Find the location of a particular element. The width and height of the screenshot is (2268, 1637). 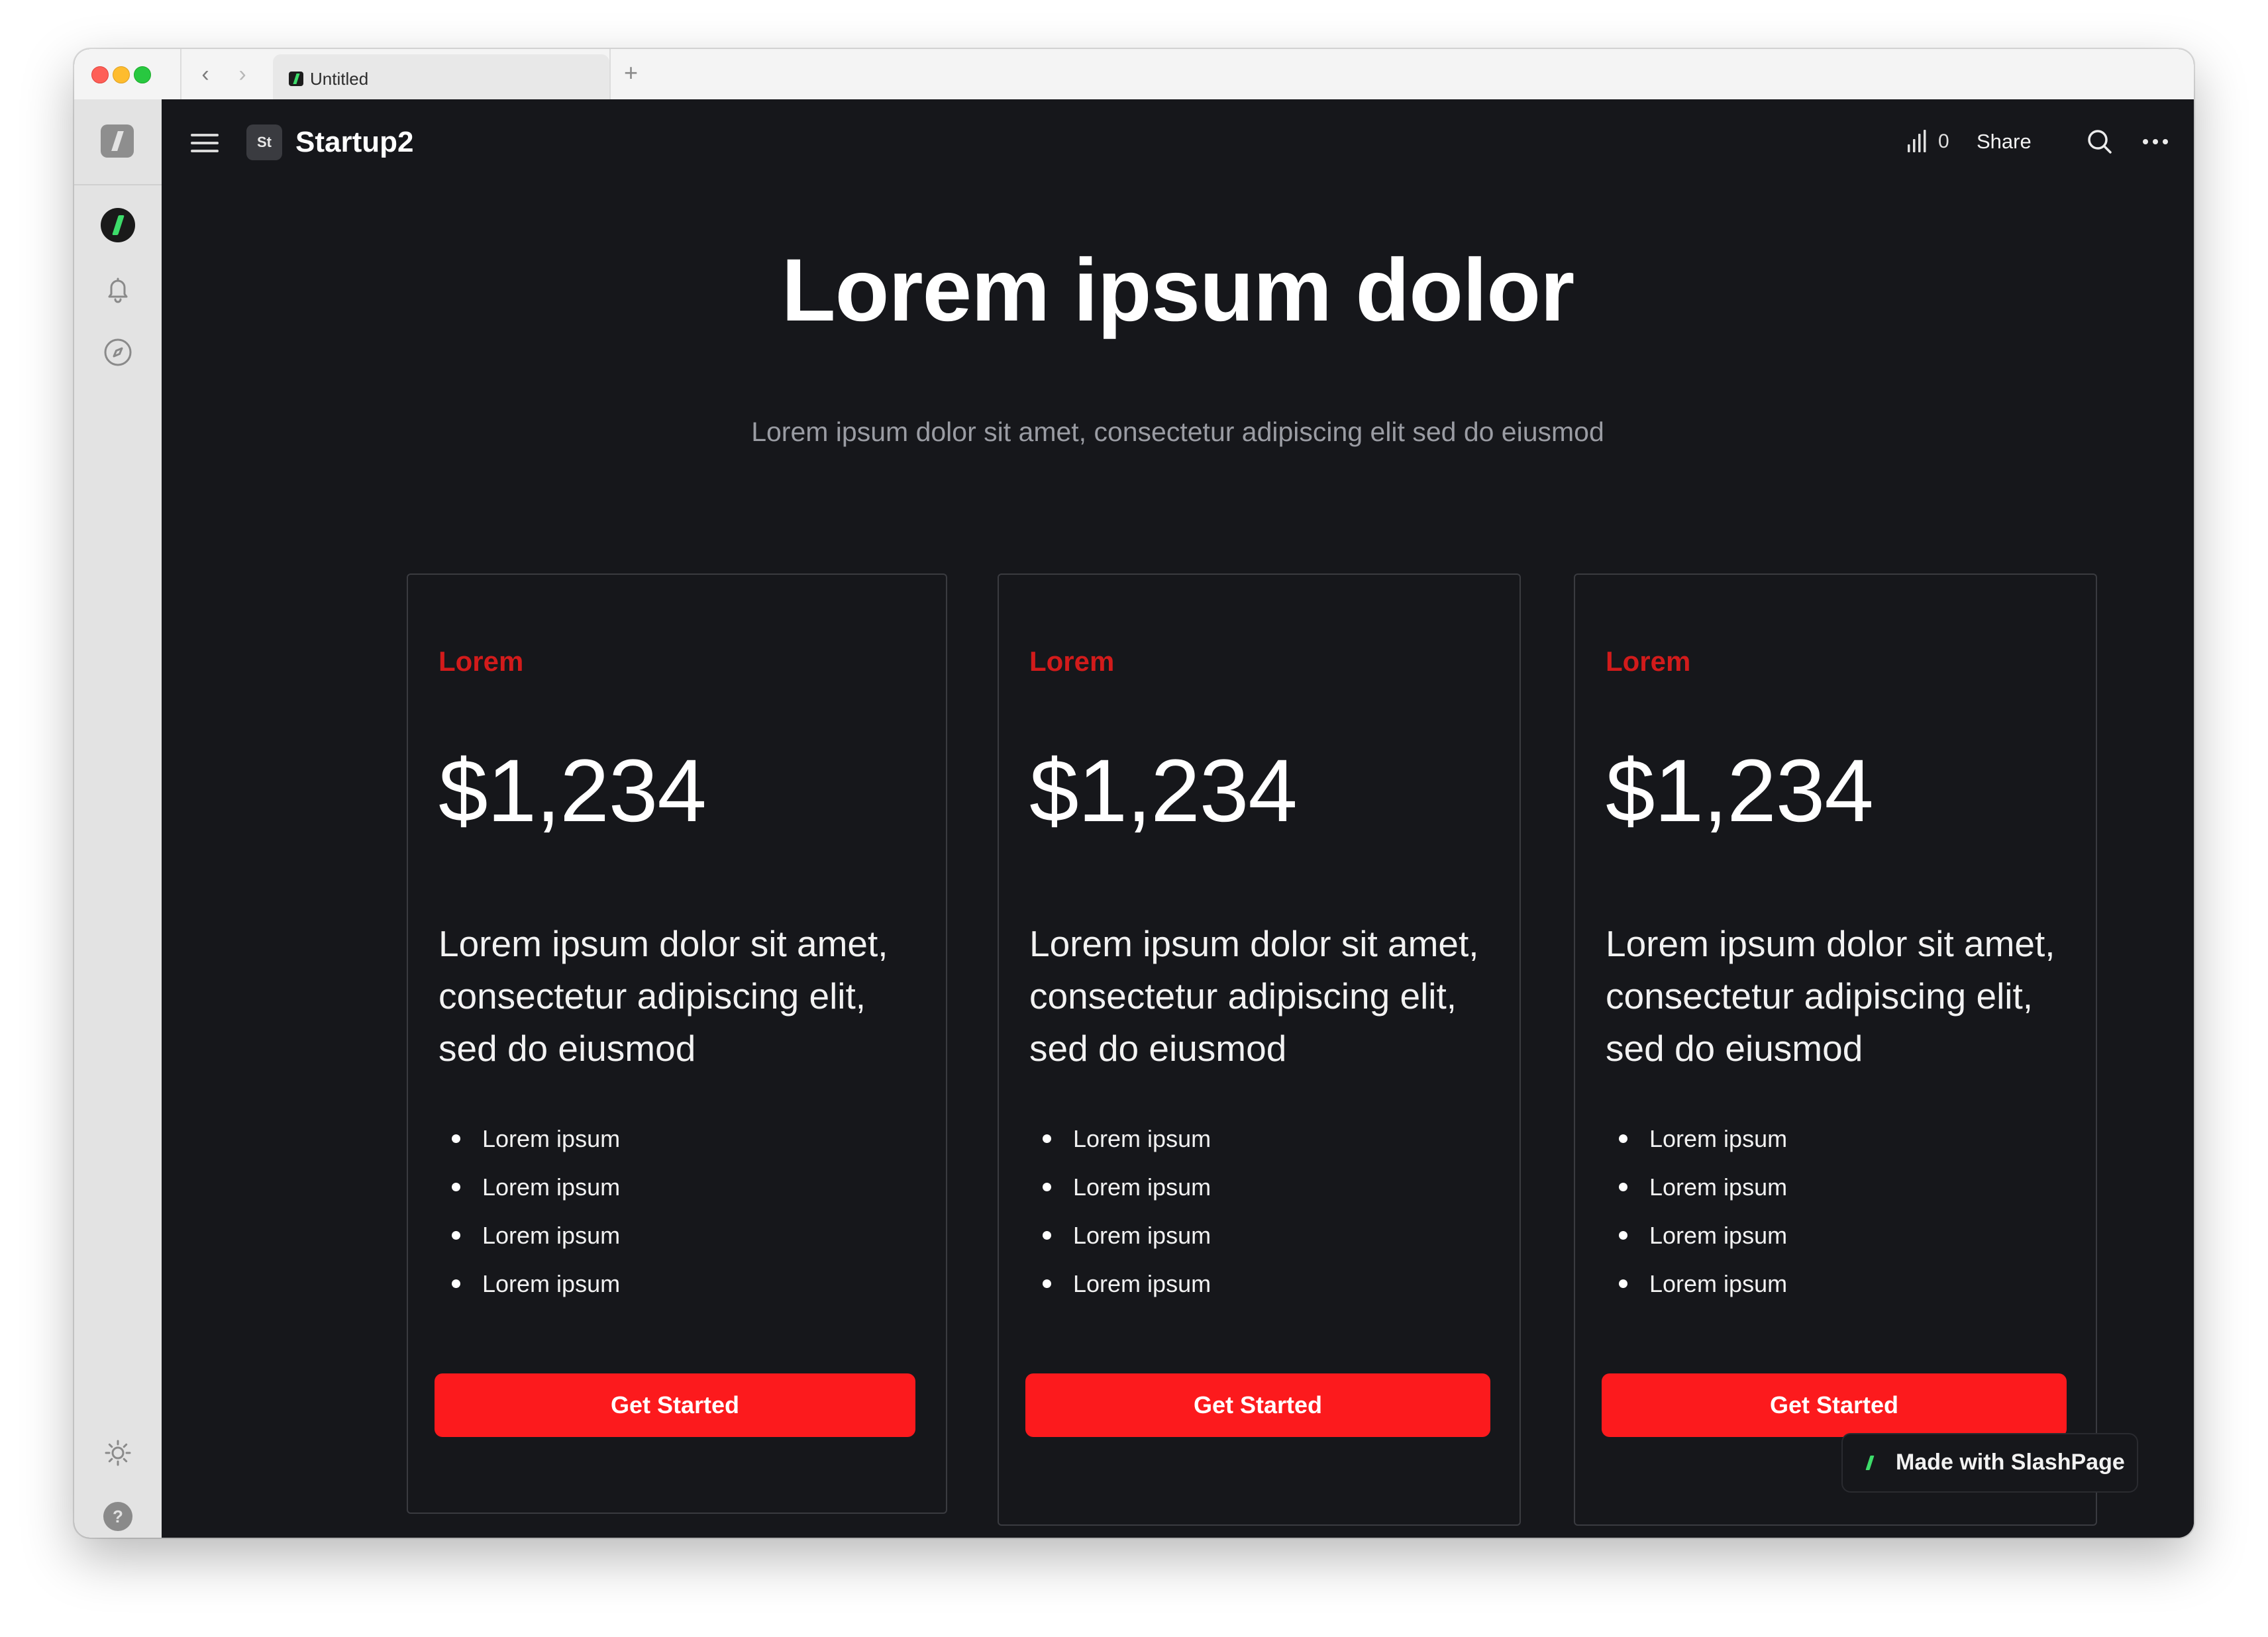

slashpage-favicon-icon is located at coordinates (296, 79).